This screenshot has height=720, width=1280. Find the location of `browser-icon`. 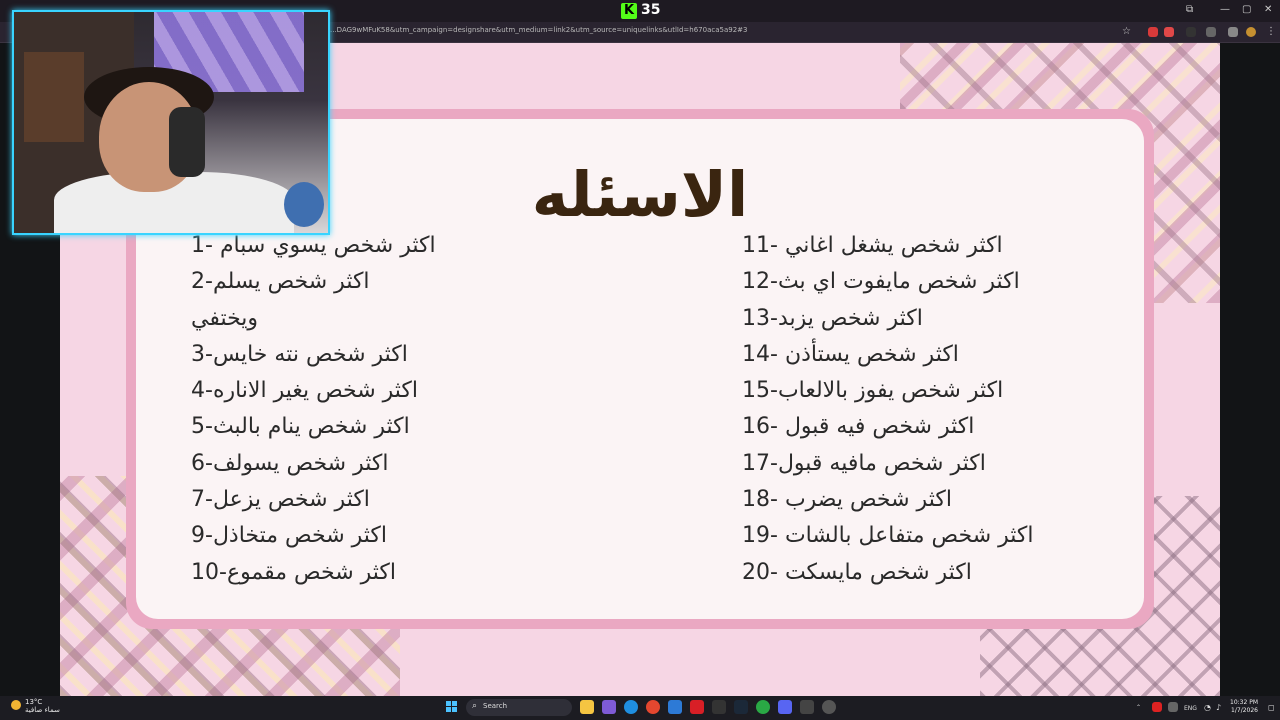

browser-icon is located at coordinates (763, 707).